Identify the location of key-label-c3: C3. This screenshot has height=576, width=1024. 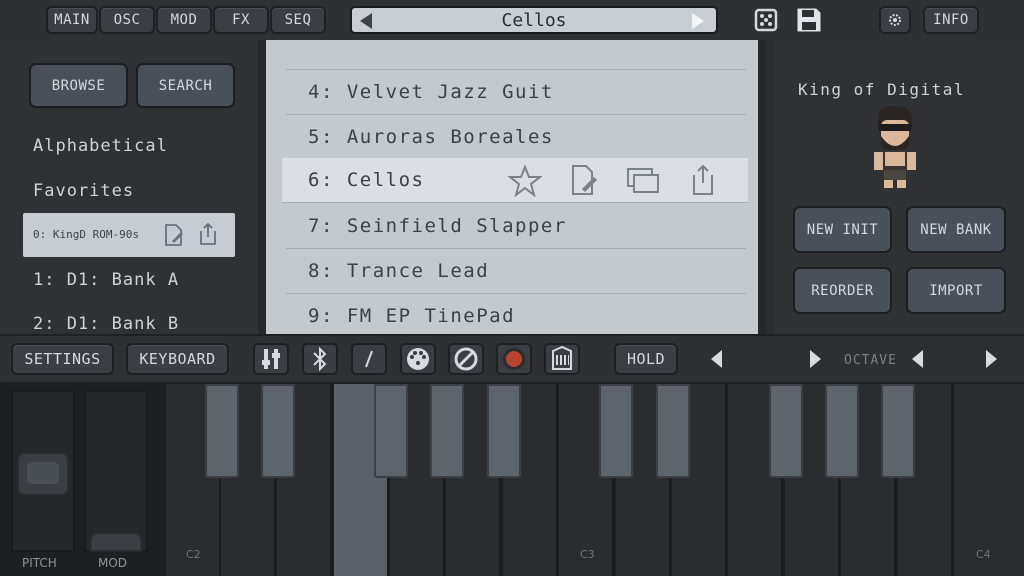
(587, 554).